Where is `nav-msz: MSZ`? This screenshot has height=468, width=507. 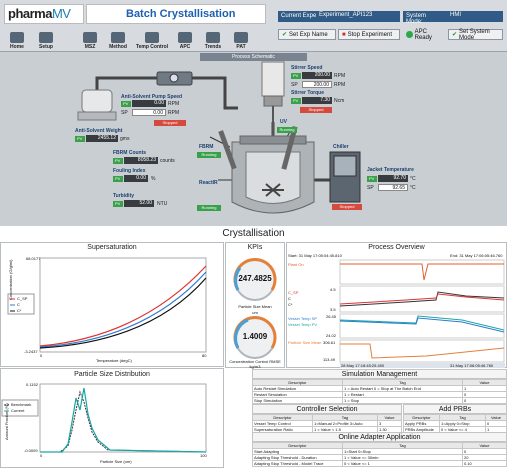 nav-msz: MSZ is located at coordinates (90, 39).